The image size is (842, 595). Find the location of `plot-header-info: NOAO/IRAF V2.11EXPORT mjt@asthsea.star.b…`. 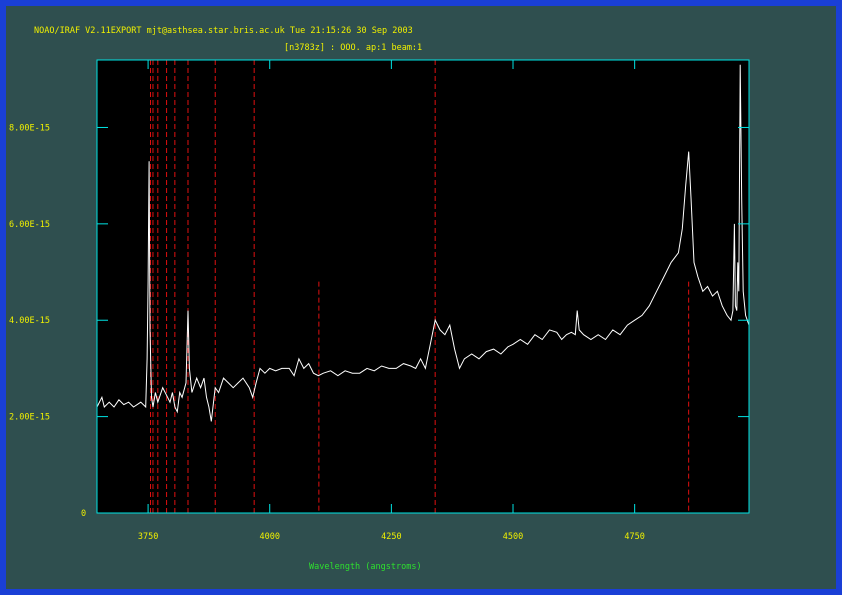

plot-header-info: NOAO/IRAF V2.11EXPORT mjt@asthsea.star.b… is located at coordinates (223, 31).